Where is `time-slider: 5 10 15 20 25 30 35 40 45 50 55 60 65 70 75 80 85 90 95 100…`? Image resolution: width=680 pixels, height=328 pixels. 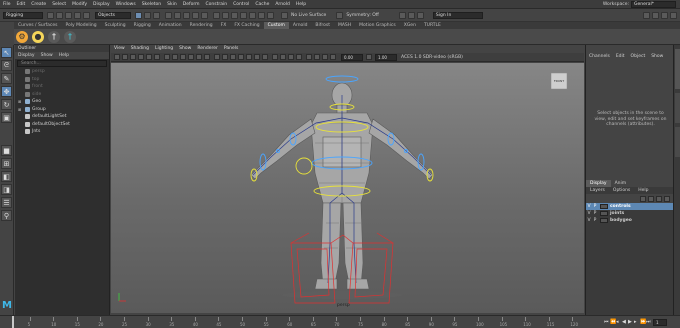 time-slider: 5 10 15 20 25 30 35 40 45 50 55 60 65 70 75 80 85 90 95 100… is located at coordinates (340, 321).